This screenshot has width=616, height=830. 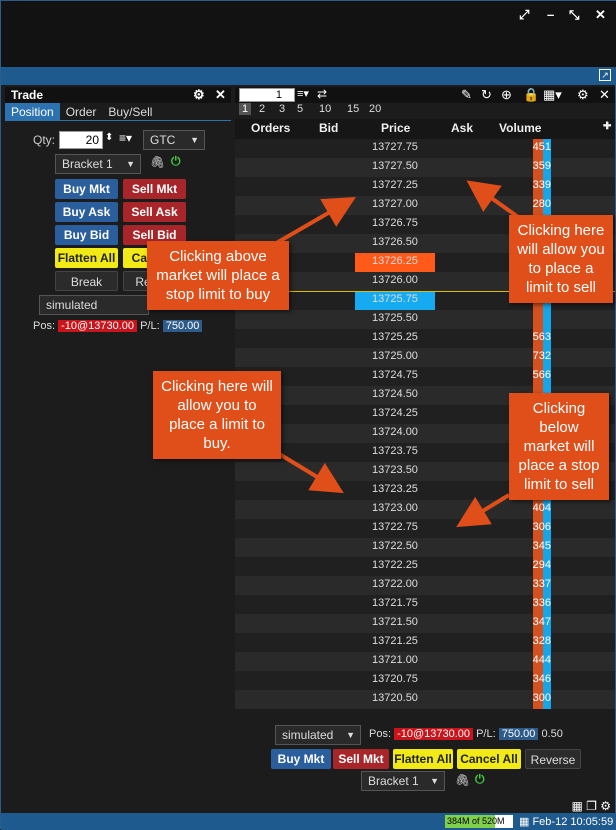 I want to click on ladder-row: 13725.25 563, so click(x=425, y=338).